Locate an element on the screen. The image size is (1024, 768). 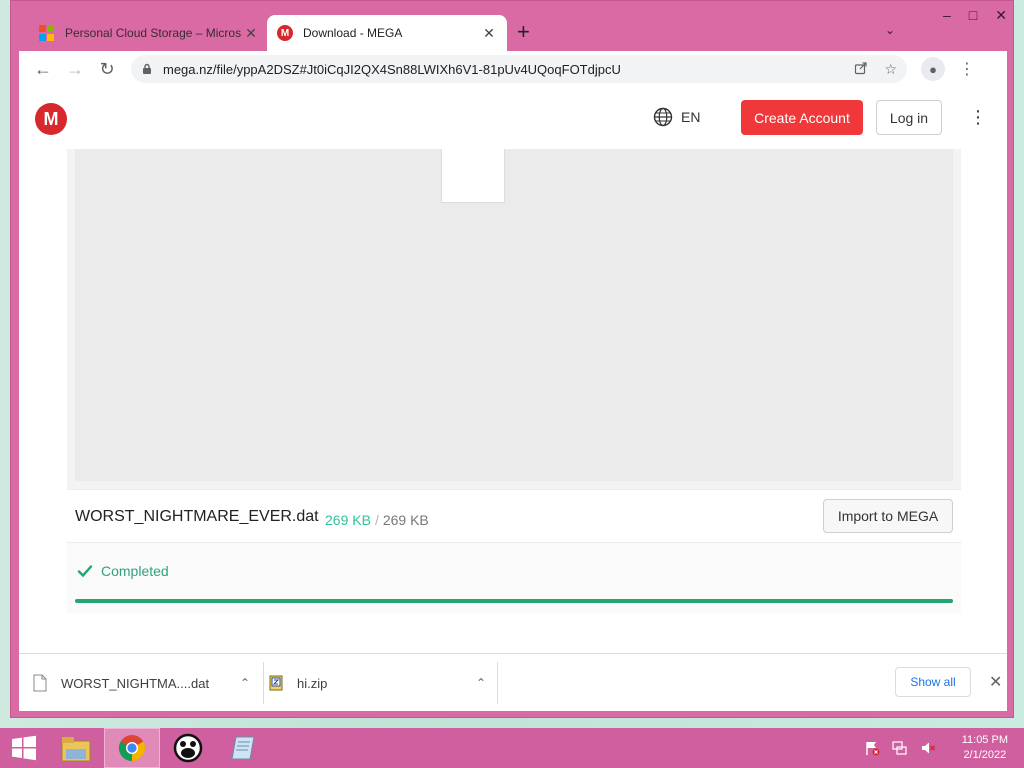
tab-personal-cloud-storage: Personal Cloud Storage – Micros ✕ is located at coordinates (149, 33).